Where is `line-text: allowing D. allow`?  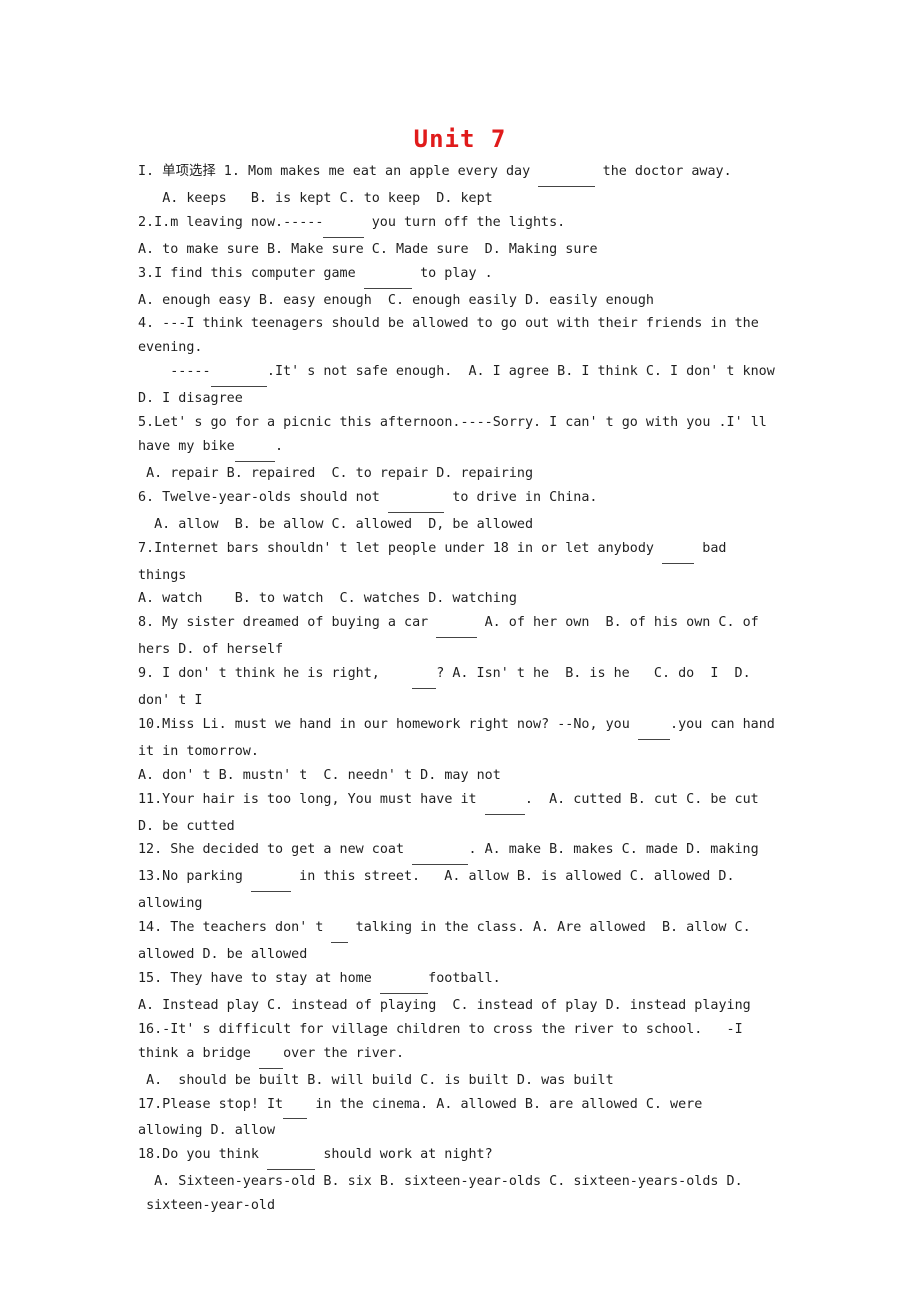
line-text: allowing D. allow is located at coordinates (207, 1131).